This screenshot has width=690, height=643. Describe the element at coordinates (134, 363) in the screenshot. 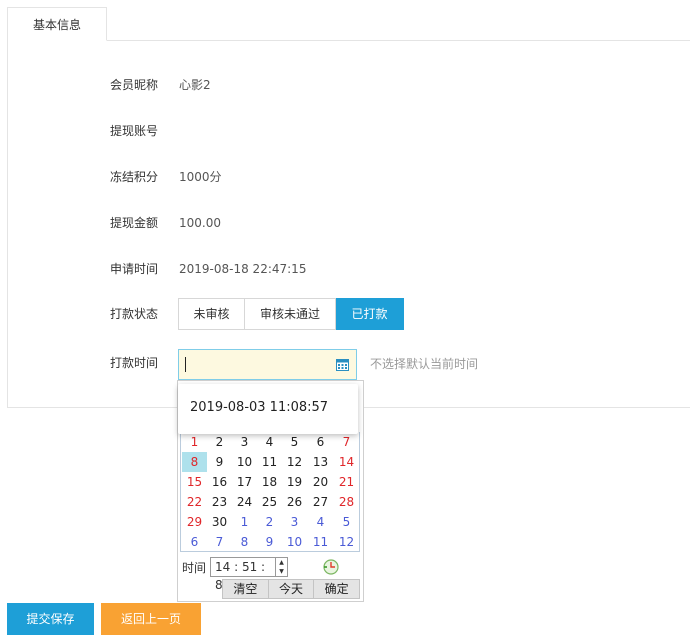

I see `field-label: 打款时间` at that location.